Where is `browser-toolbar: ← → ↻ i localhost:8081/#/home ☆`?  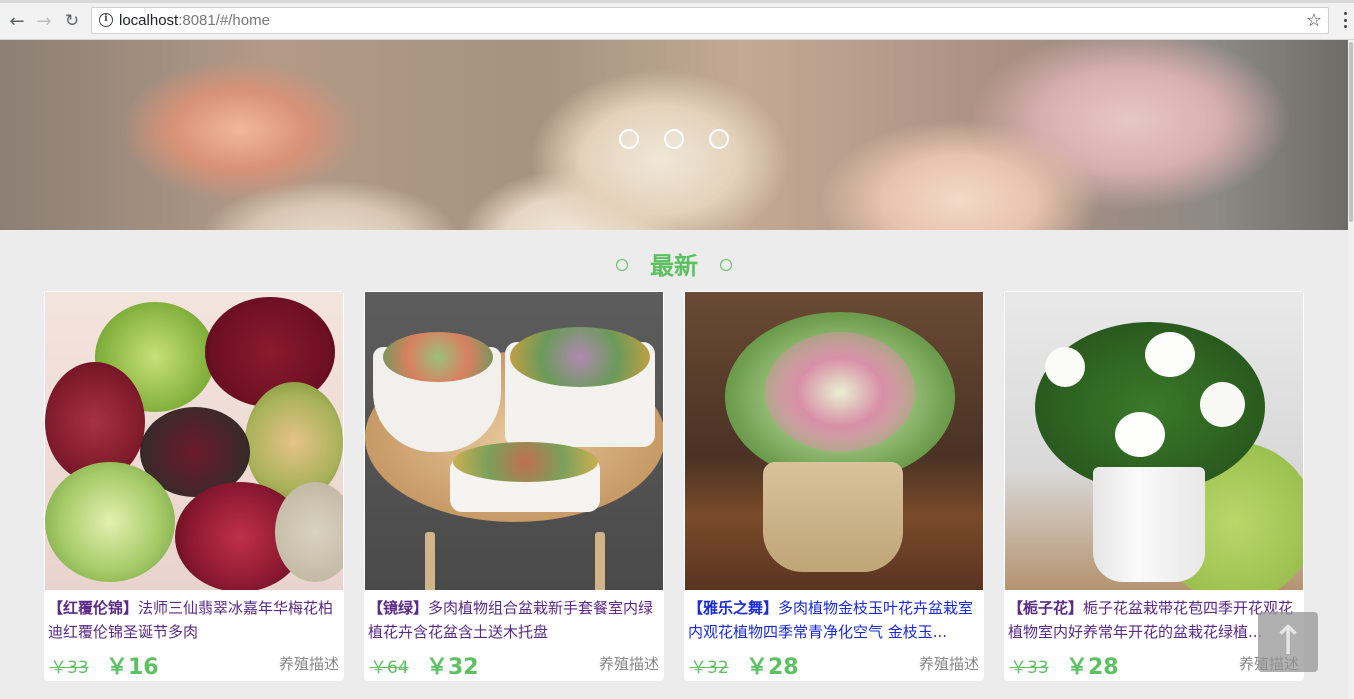
browser-toolbar: ← → ↻ i localhost:8081/#/home ☆ is located at coordinates (677, 20).